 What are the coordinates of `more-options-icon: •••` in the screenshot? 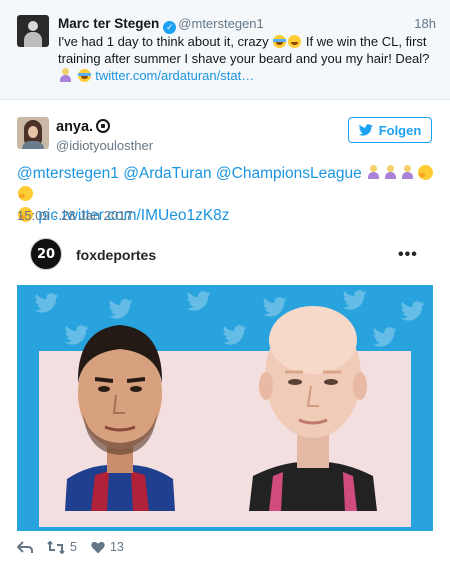 It's located at (408, 255).